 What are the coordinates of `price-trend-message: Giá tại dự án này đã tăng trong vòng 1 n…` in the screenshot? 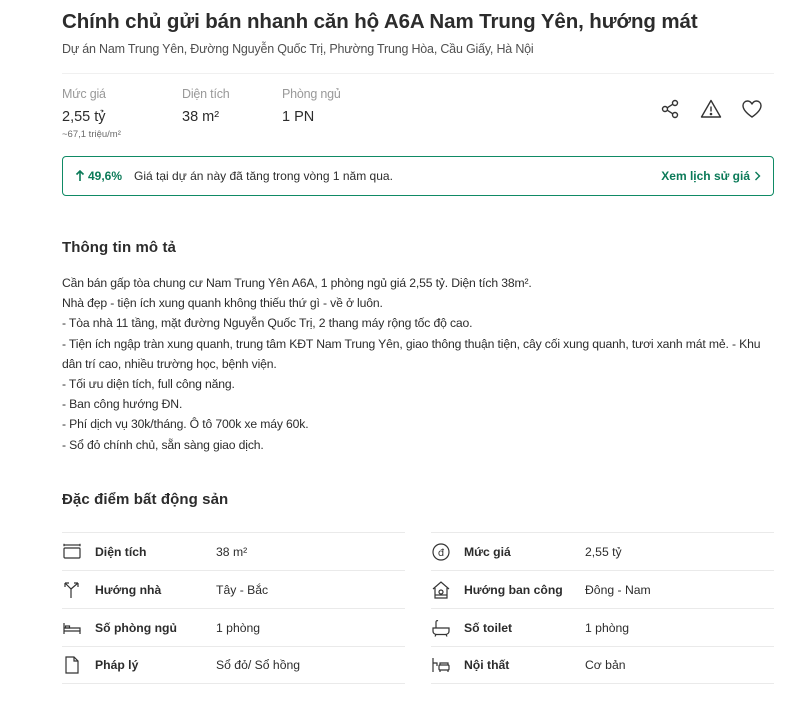 It's located at (263, 176).